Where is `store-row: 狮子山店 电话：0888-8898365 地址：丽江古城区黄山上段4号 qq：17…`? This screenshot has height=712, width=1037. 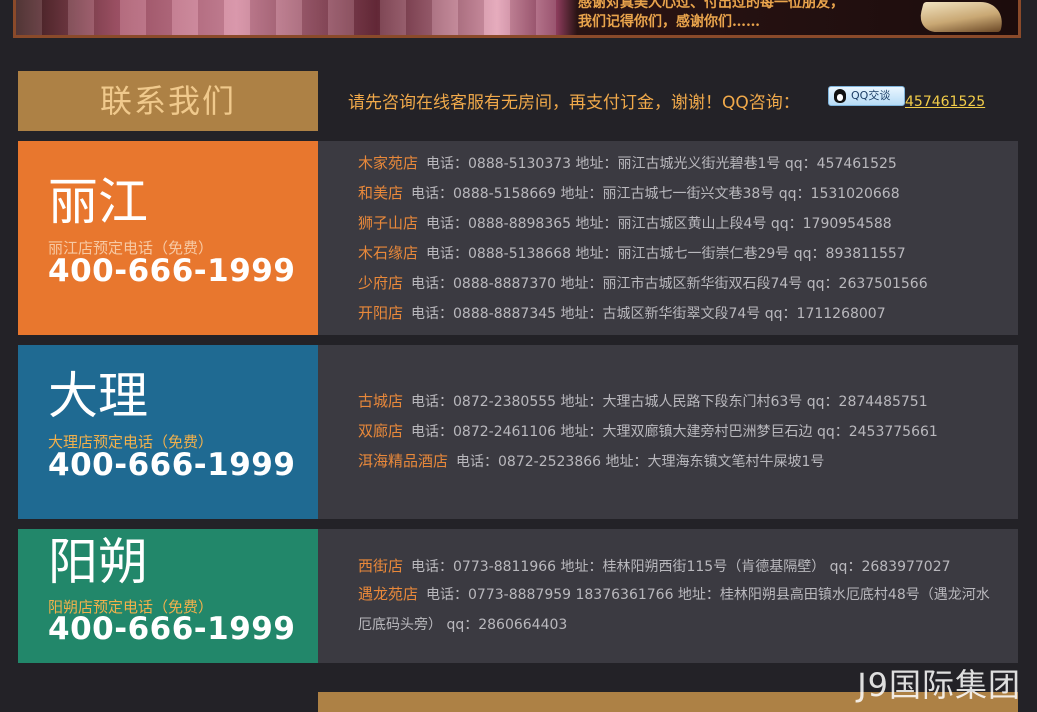
store-row: 狮子山店 电话：0888-8898365 地址：丽江古城区黄山上段4号 qq：17… is located at coordinates (678, 222).